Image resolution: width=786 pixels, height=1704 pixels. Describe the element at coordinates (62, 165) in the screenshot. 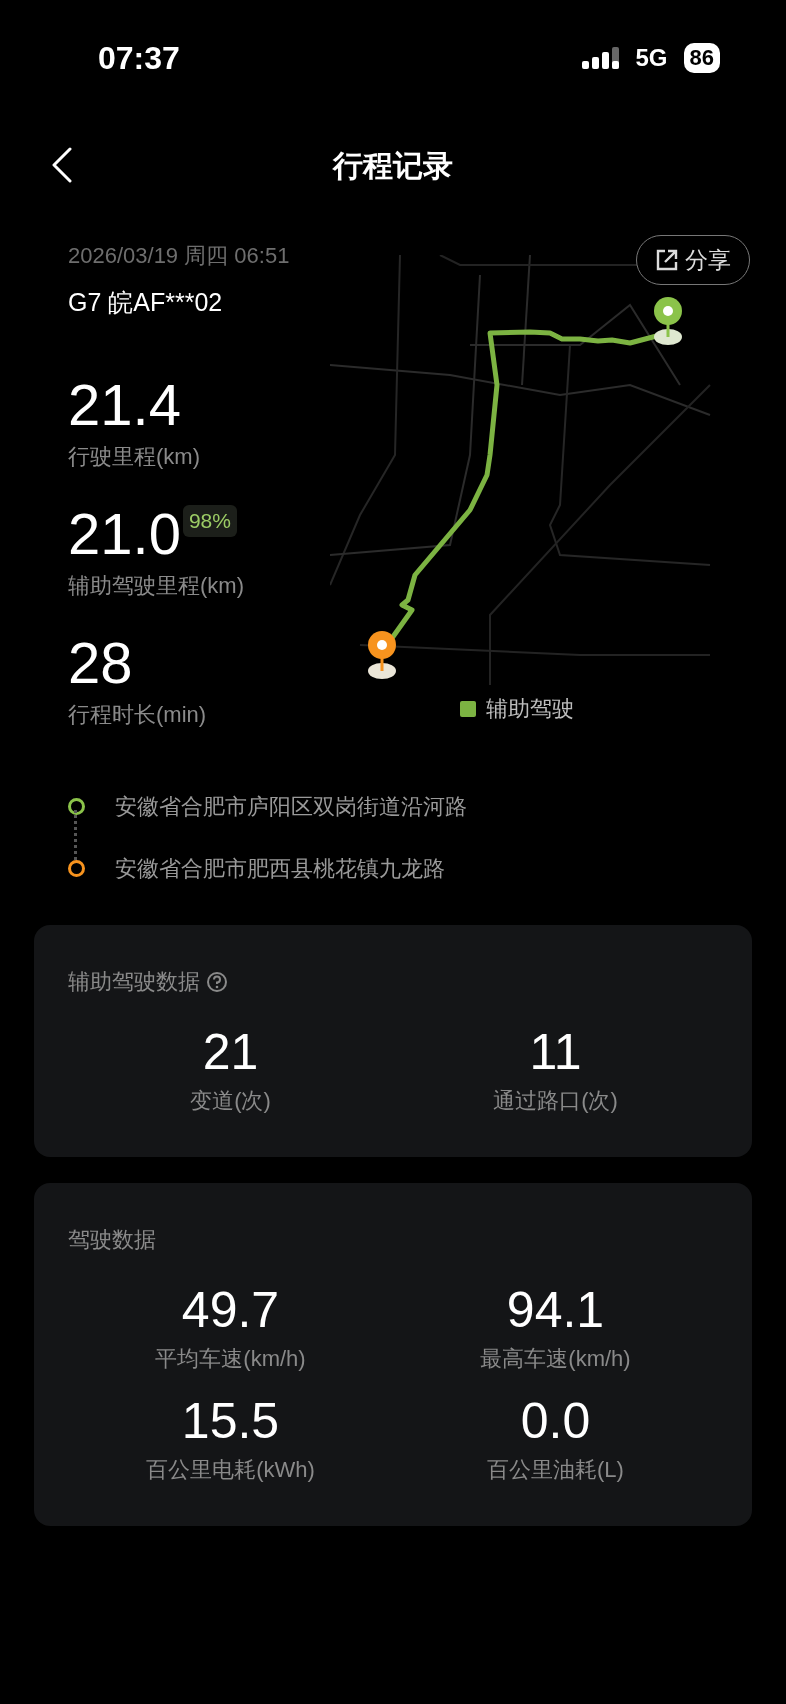

I see `back-icon` at that location.